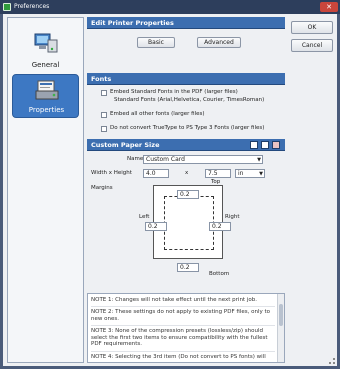  What do you see at coordinates (220, 226) in the screenshot?
I see `margin-right-input: 0.2` at bounding box center [220, 226].